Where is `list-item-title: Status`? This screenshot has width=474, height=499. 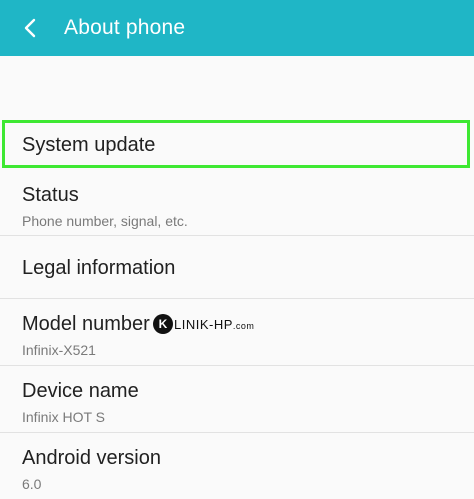 list-item-title: Status is located at coordinates (50, 195).